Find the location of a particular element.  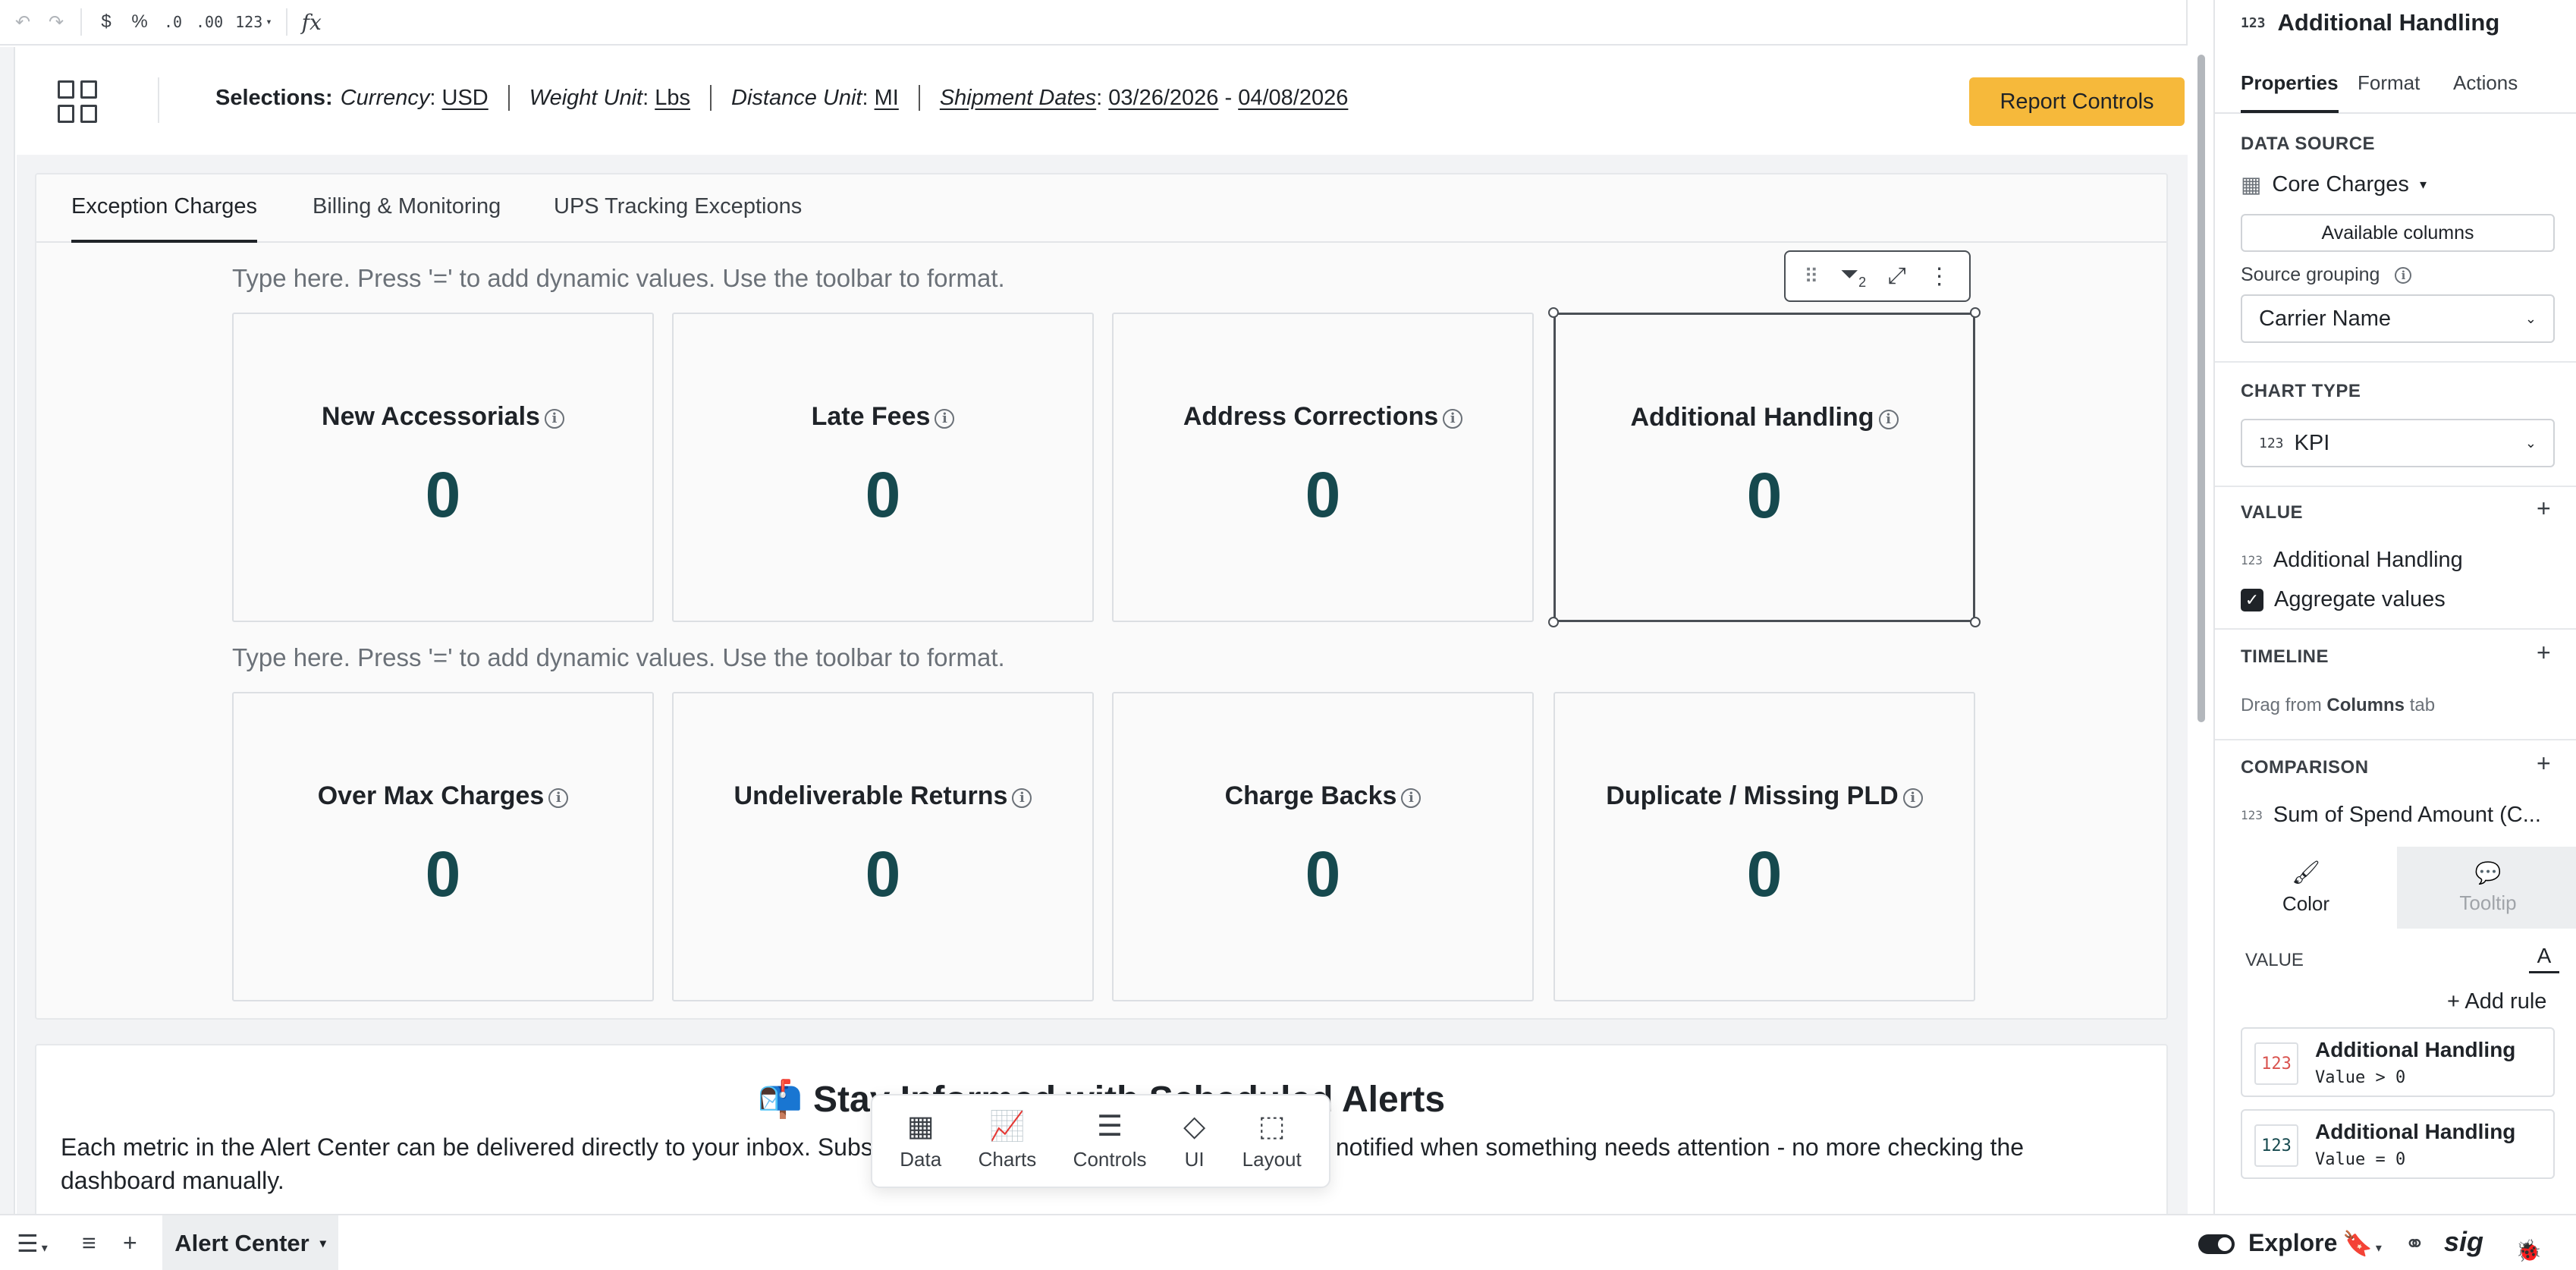

kpi-title: Late Fees i is located at coordinates (883, 417).